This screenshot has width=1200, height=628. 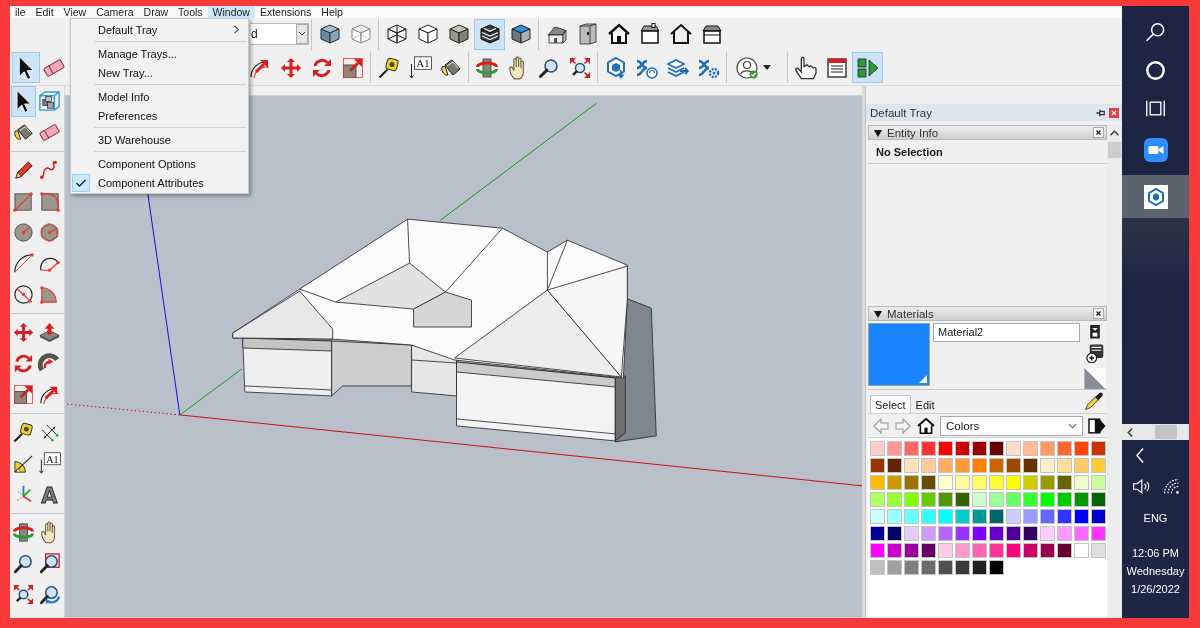 What do you see at coordinates (1155, 553) in the screenshot?
I see `clock-time: 12:06 PM` at bounding box center [1155, 553].